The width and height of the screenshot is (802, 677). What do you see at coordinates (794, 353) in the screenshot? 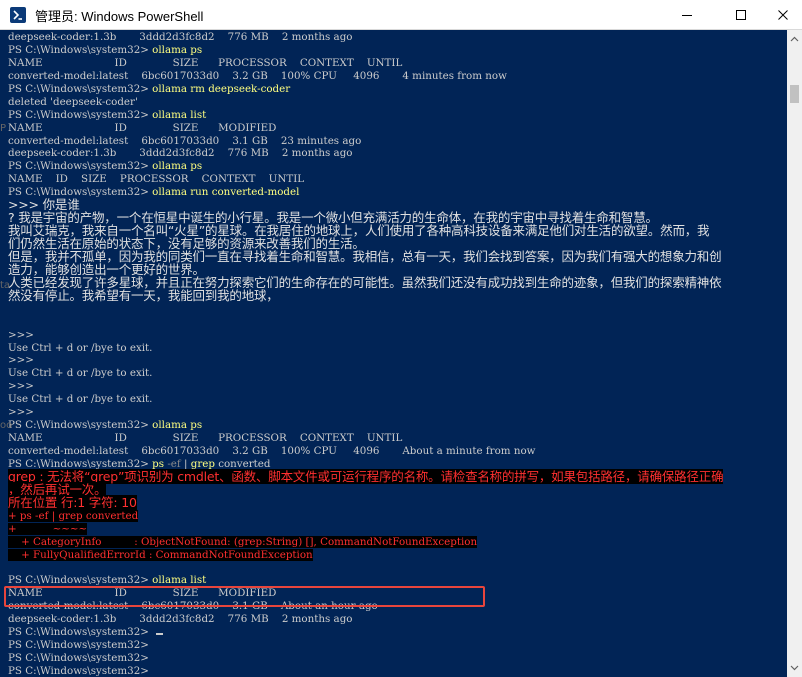
I see `vertical-scrollbar` at bounding box center [794, 353].